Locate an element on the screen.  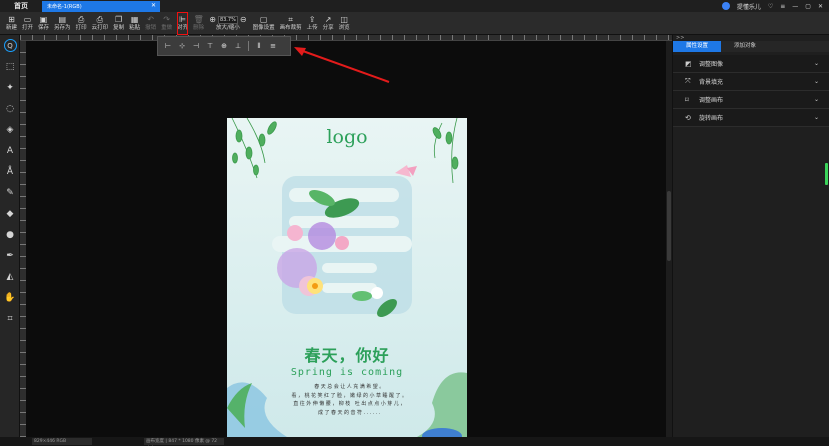
adjust-canvas-icon: ⌑ is located at coordinates (687, 99).